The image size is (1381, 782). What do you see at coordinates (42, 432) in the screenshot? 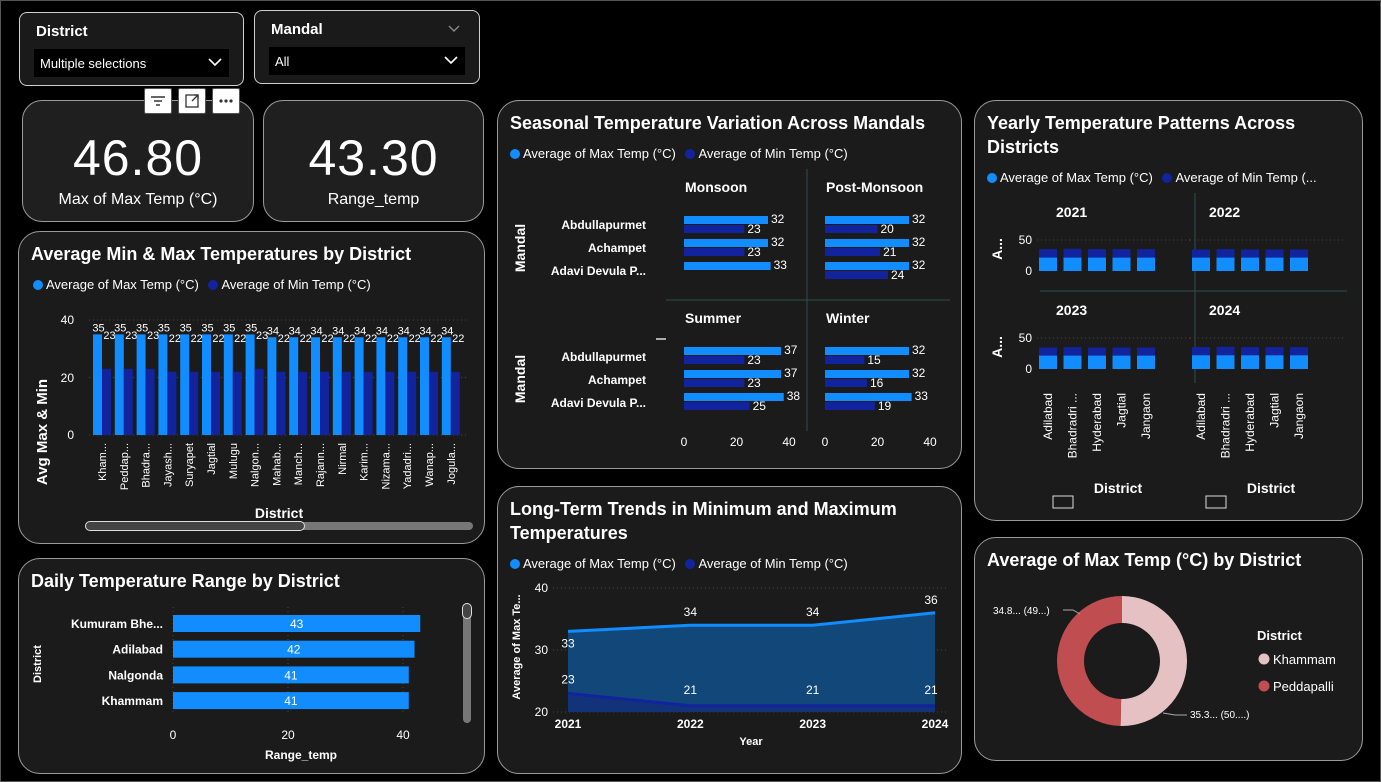
I see `avg-by-district-ylabel: Avg Max & Min` at bounding box center [42, 432].